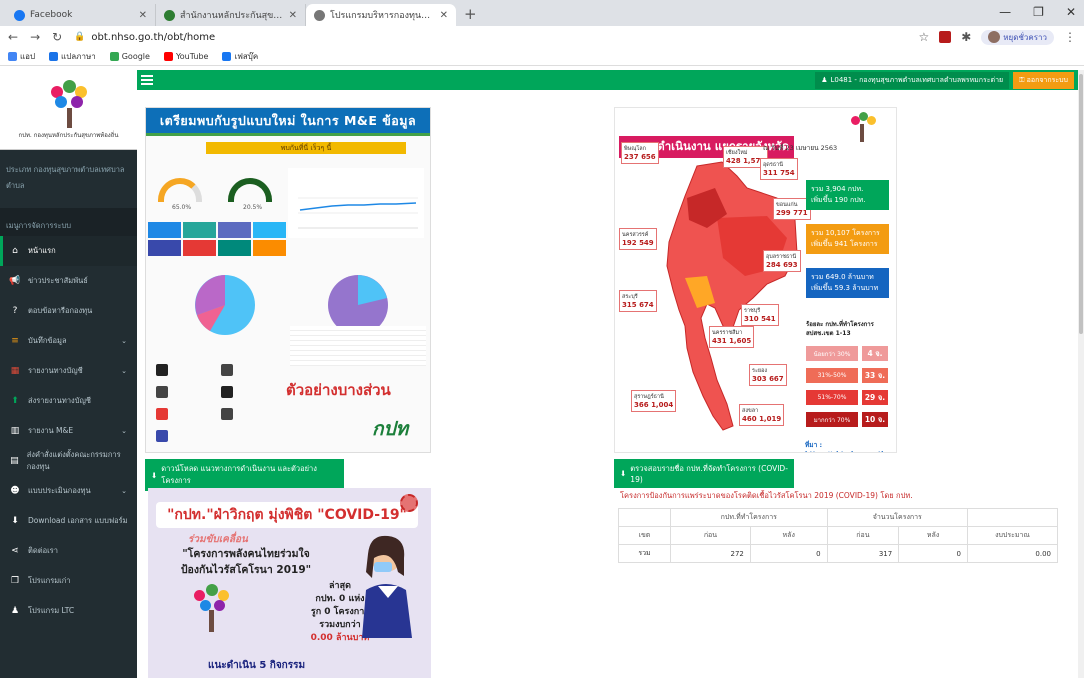 The height and width of the screenshot is (678, 1084). What do you see at coordinates (162, 370) in the screenshot?
I see `heart-icon` at bounding box center [162, 370].